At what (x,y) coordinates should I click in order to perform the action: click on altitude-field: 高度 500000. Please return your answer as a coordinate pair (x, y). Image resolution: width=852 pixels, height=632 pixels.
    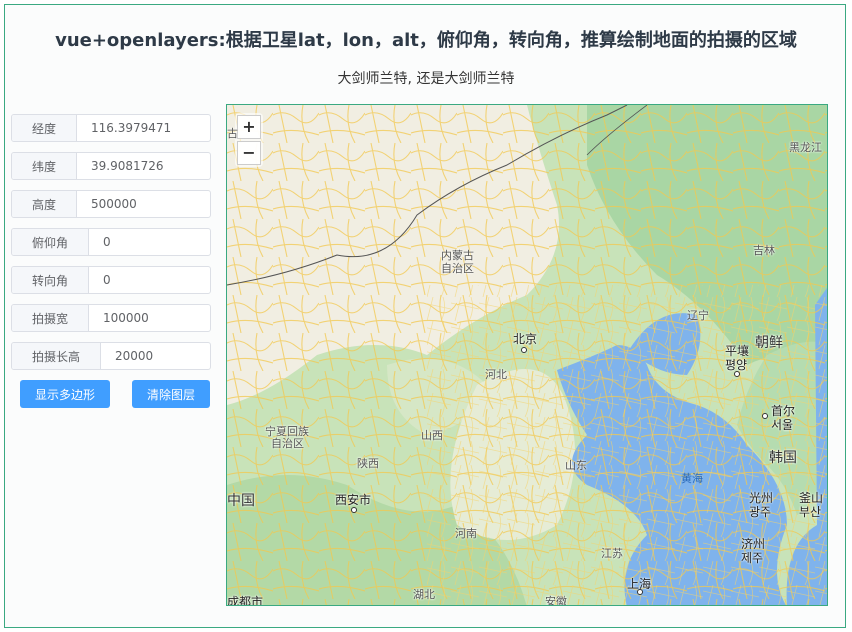
    Looking at the image, I should click on (111, 204).